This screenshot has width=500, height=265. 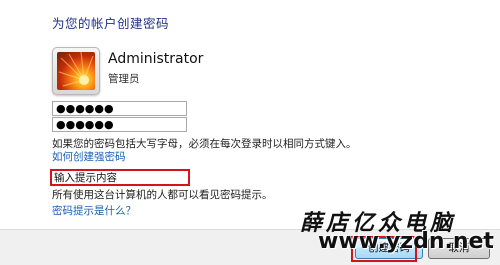 I want to click on password-hint-input, so click(x=119, y=177).